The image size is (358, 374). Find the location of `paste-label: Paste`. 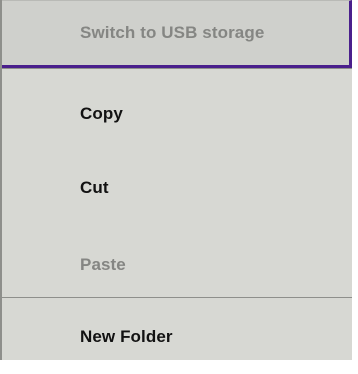

paste-label: Paste is located at coordinates (103, 264).